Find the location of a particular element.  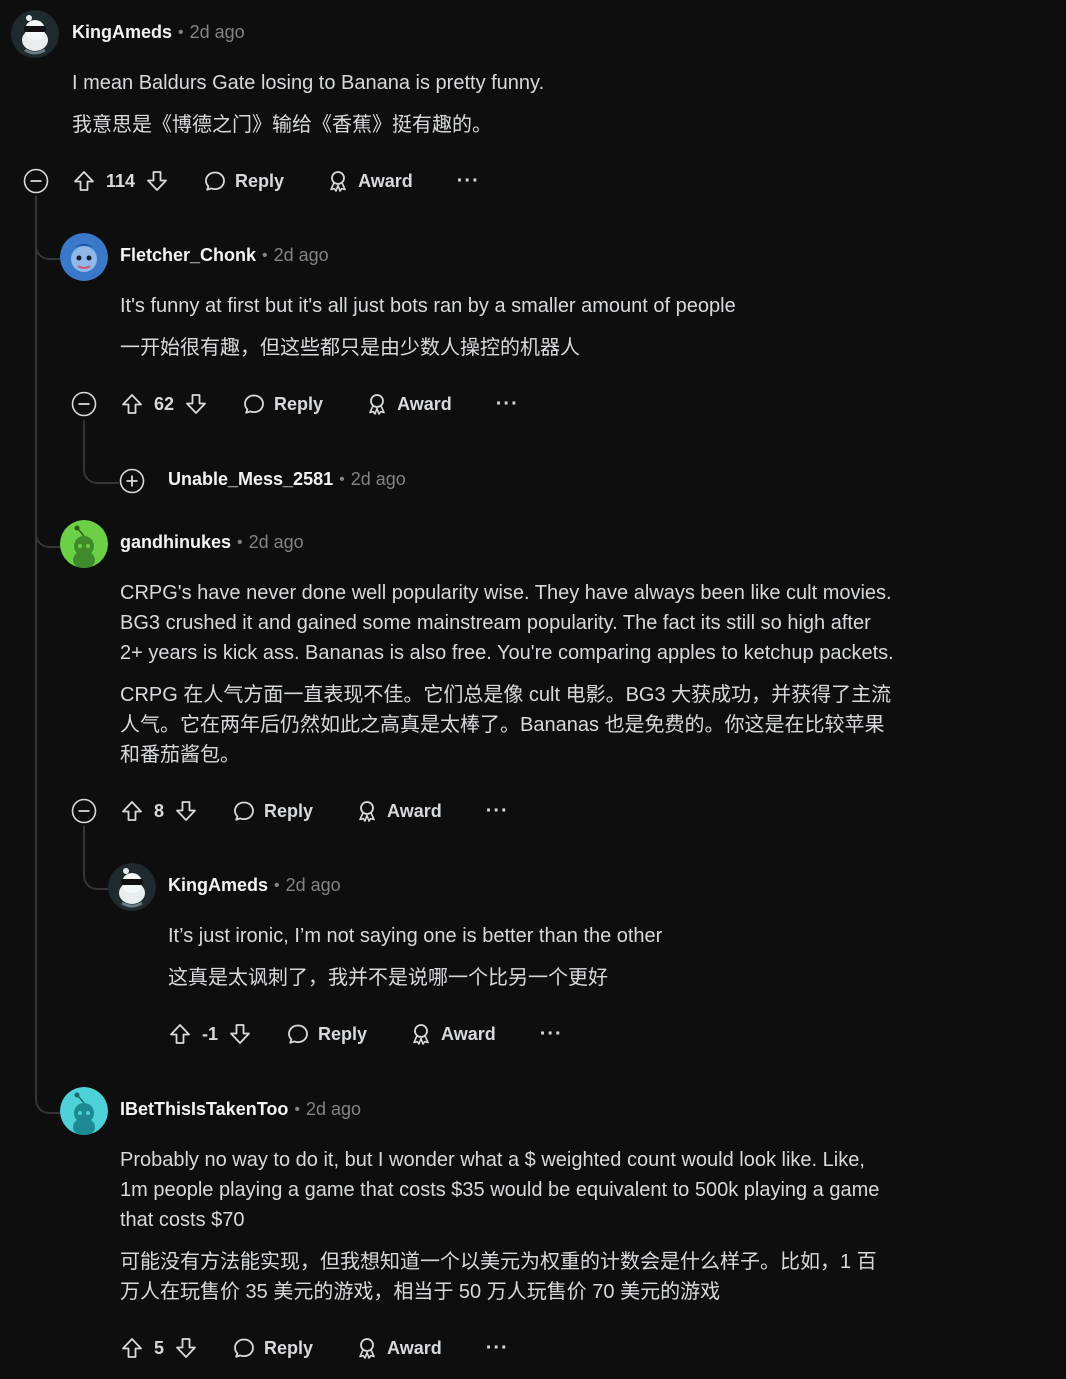

username: Fletcher_Chonk is located at coordinates (188, 255).